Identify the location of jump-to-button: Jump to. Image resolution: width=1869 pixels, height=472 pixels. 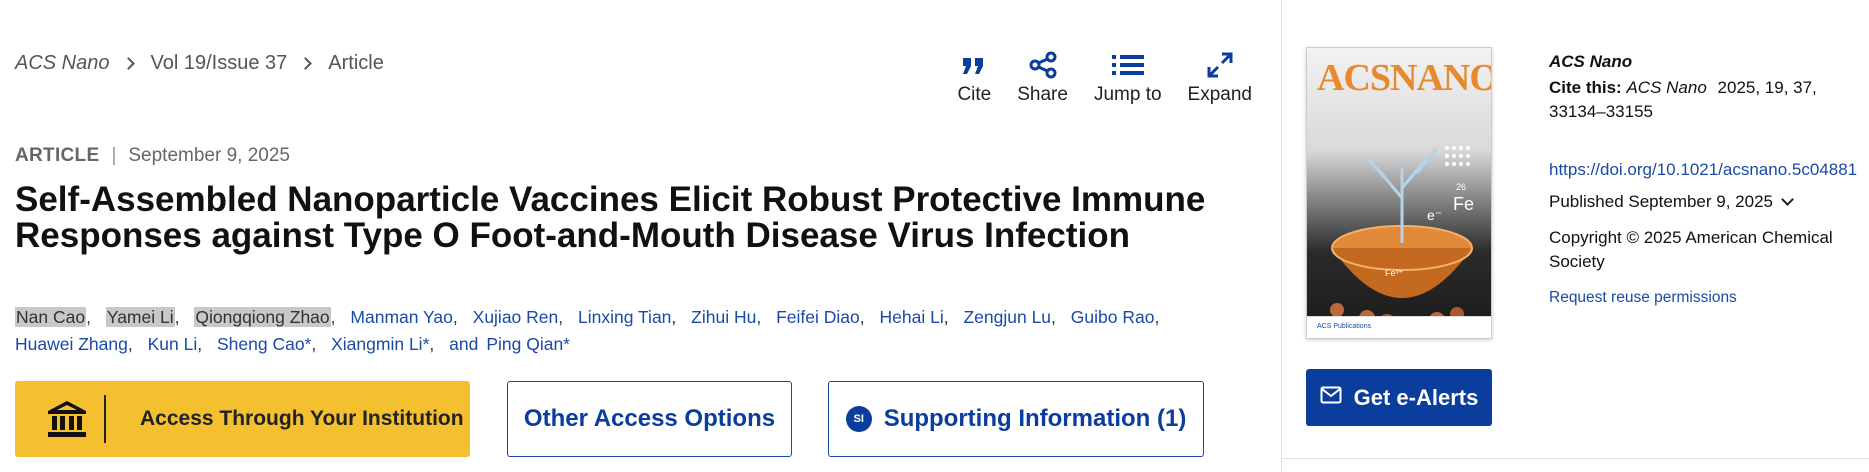
(1128, 77).